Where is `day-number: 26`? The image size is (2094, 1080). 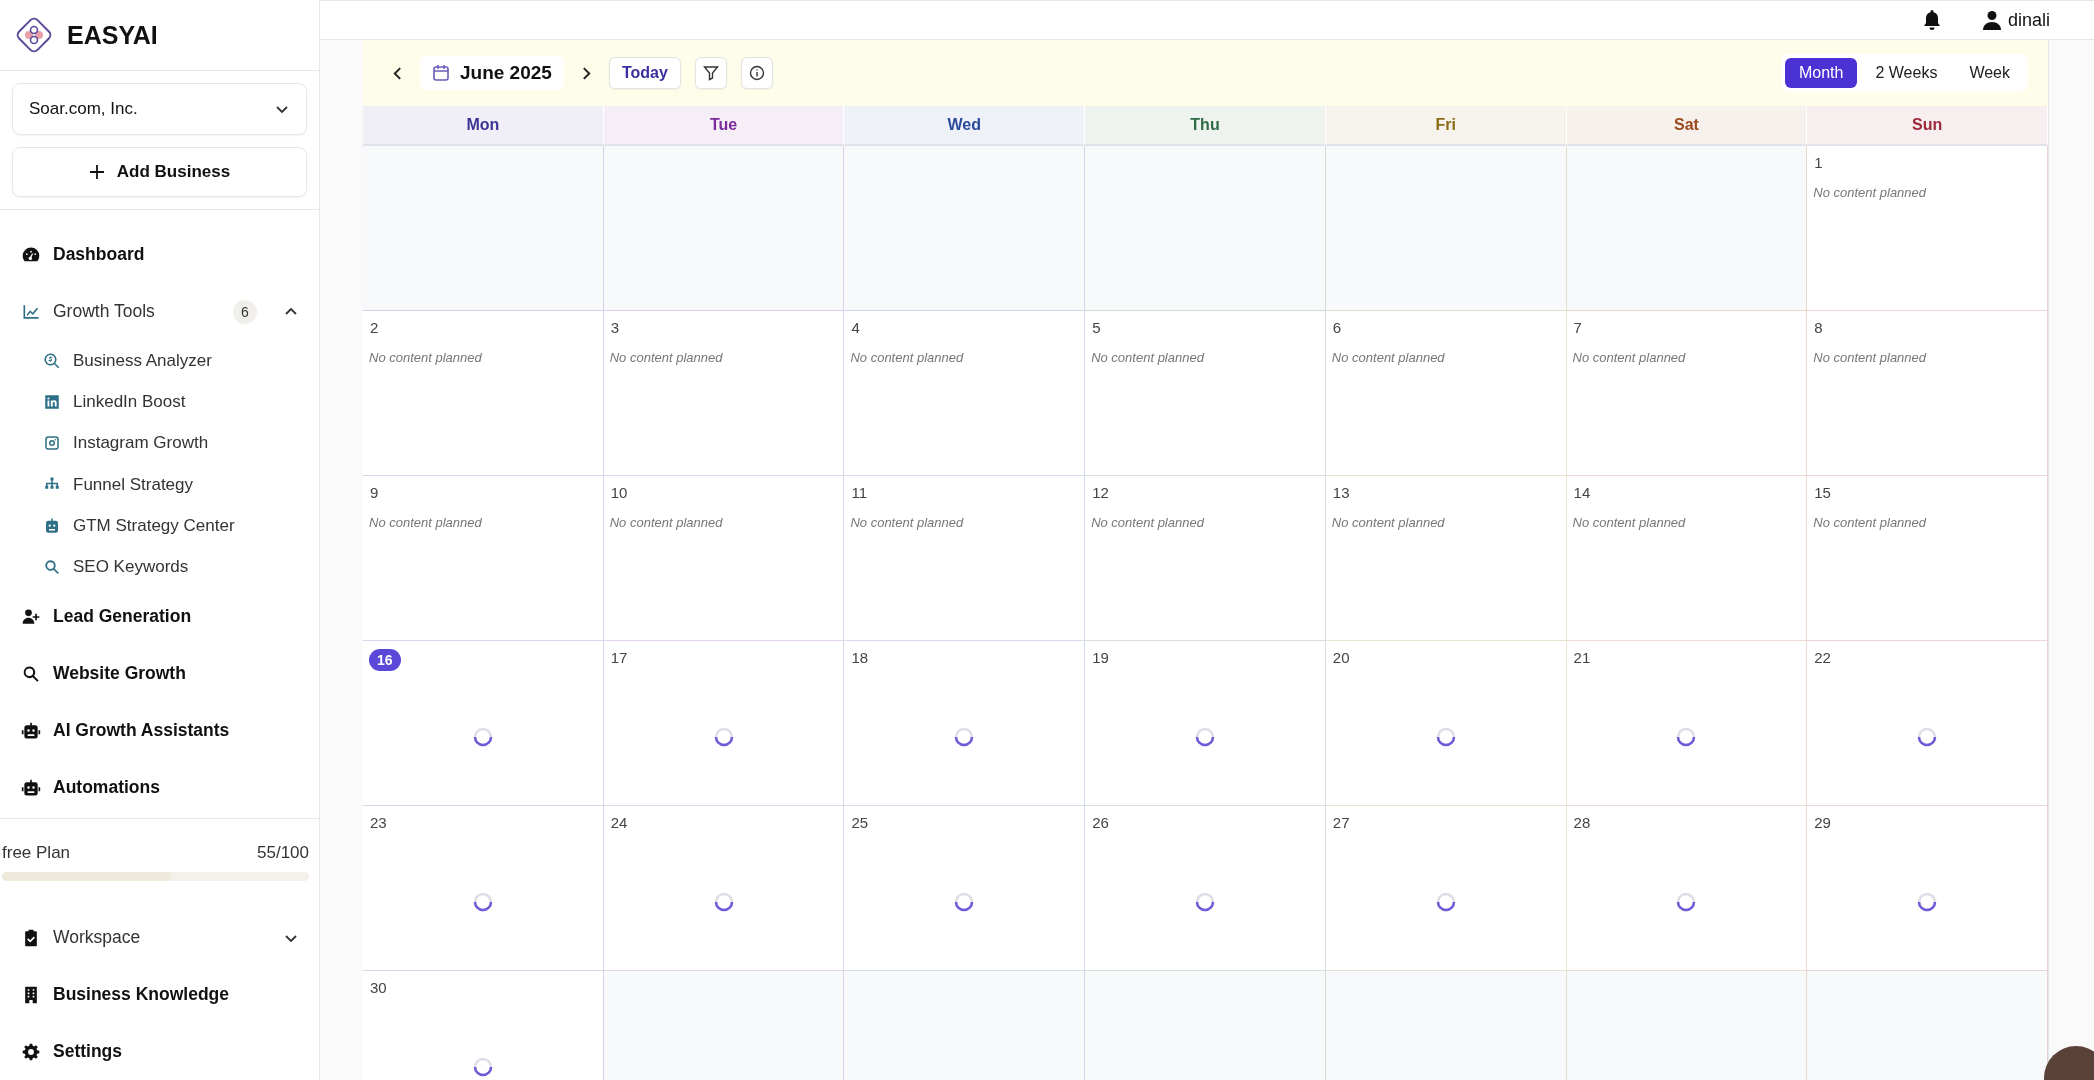 day-number: 26 is located at coordinates (1100, 822).